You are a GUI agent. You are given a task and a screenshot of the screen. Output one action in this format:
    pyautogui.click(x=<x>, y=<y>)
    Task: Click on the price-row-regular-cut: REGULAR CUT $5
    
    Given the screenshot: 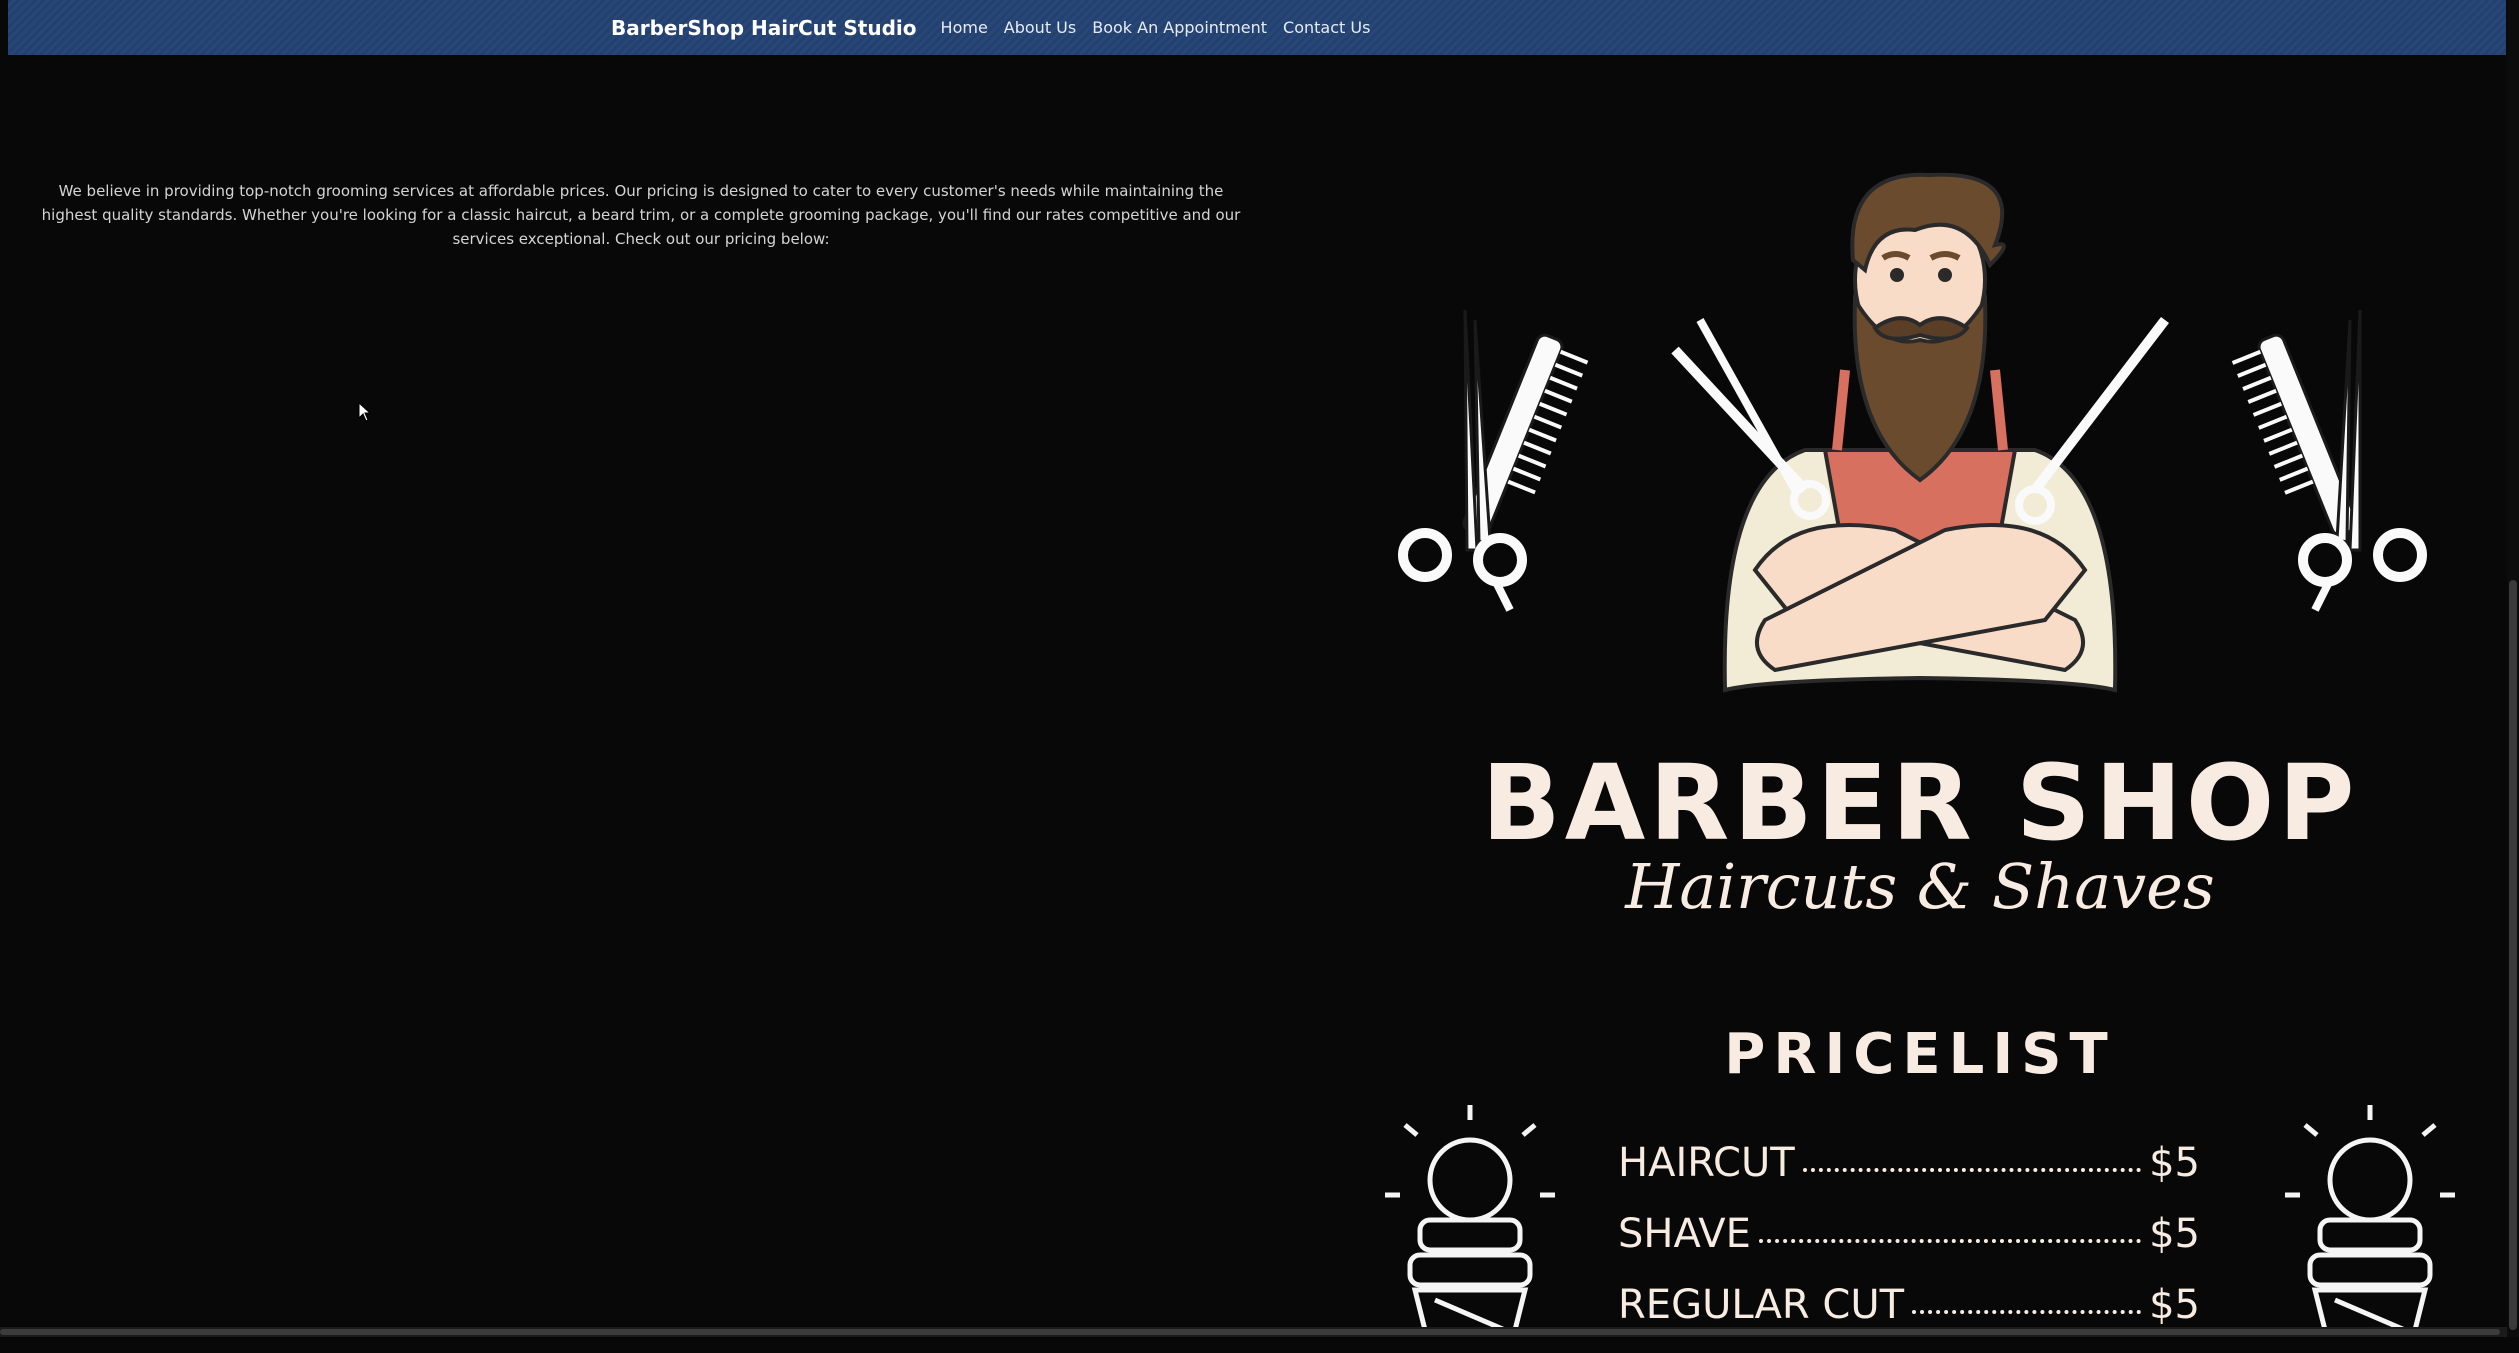 What is the action you would take?
    pyautogui.click(x=1909, y=1317)
    